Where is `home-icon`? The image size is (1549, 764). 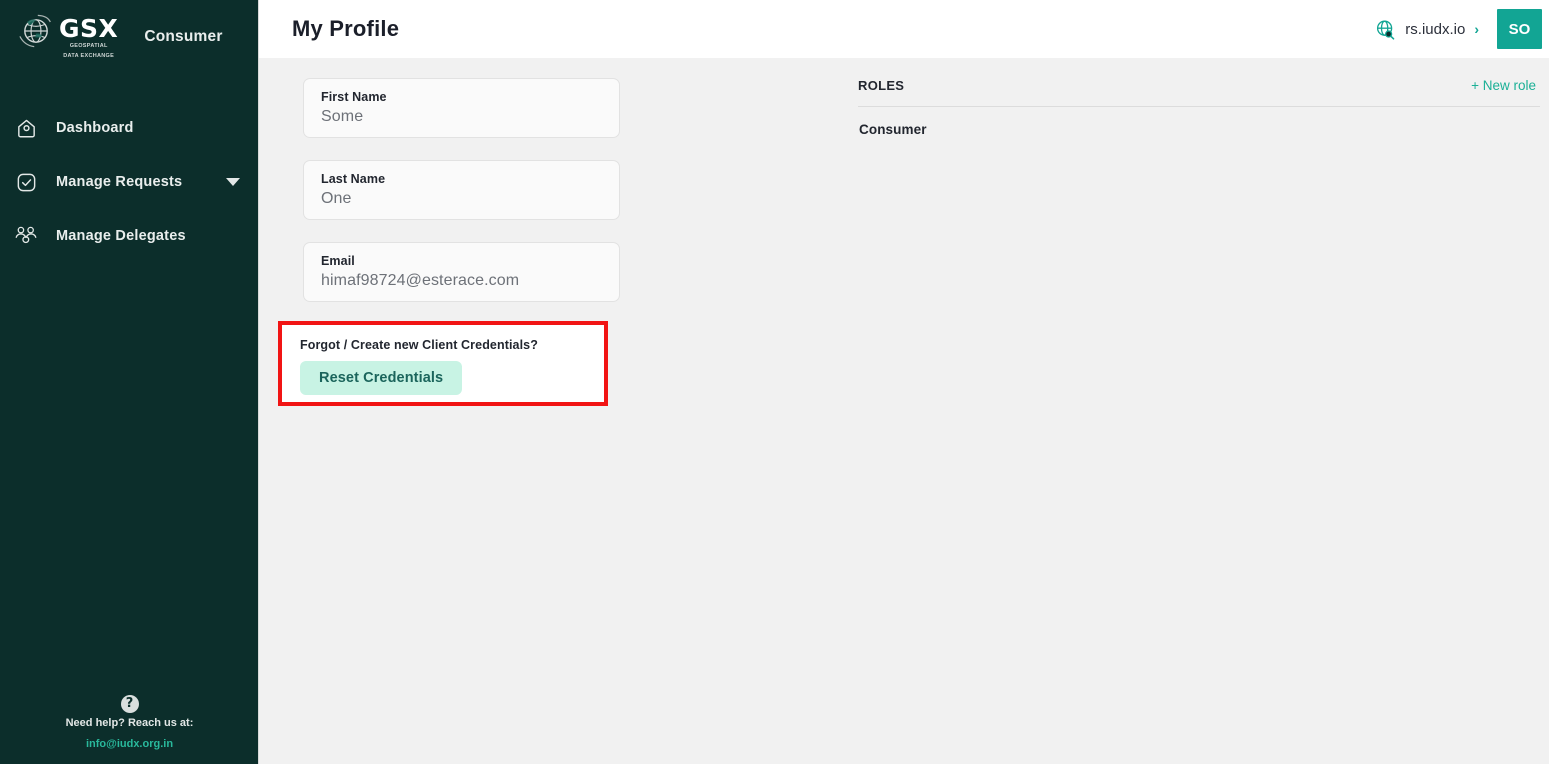 home-icon is located at coordinates (26, 128).